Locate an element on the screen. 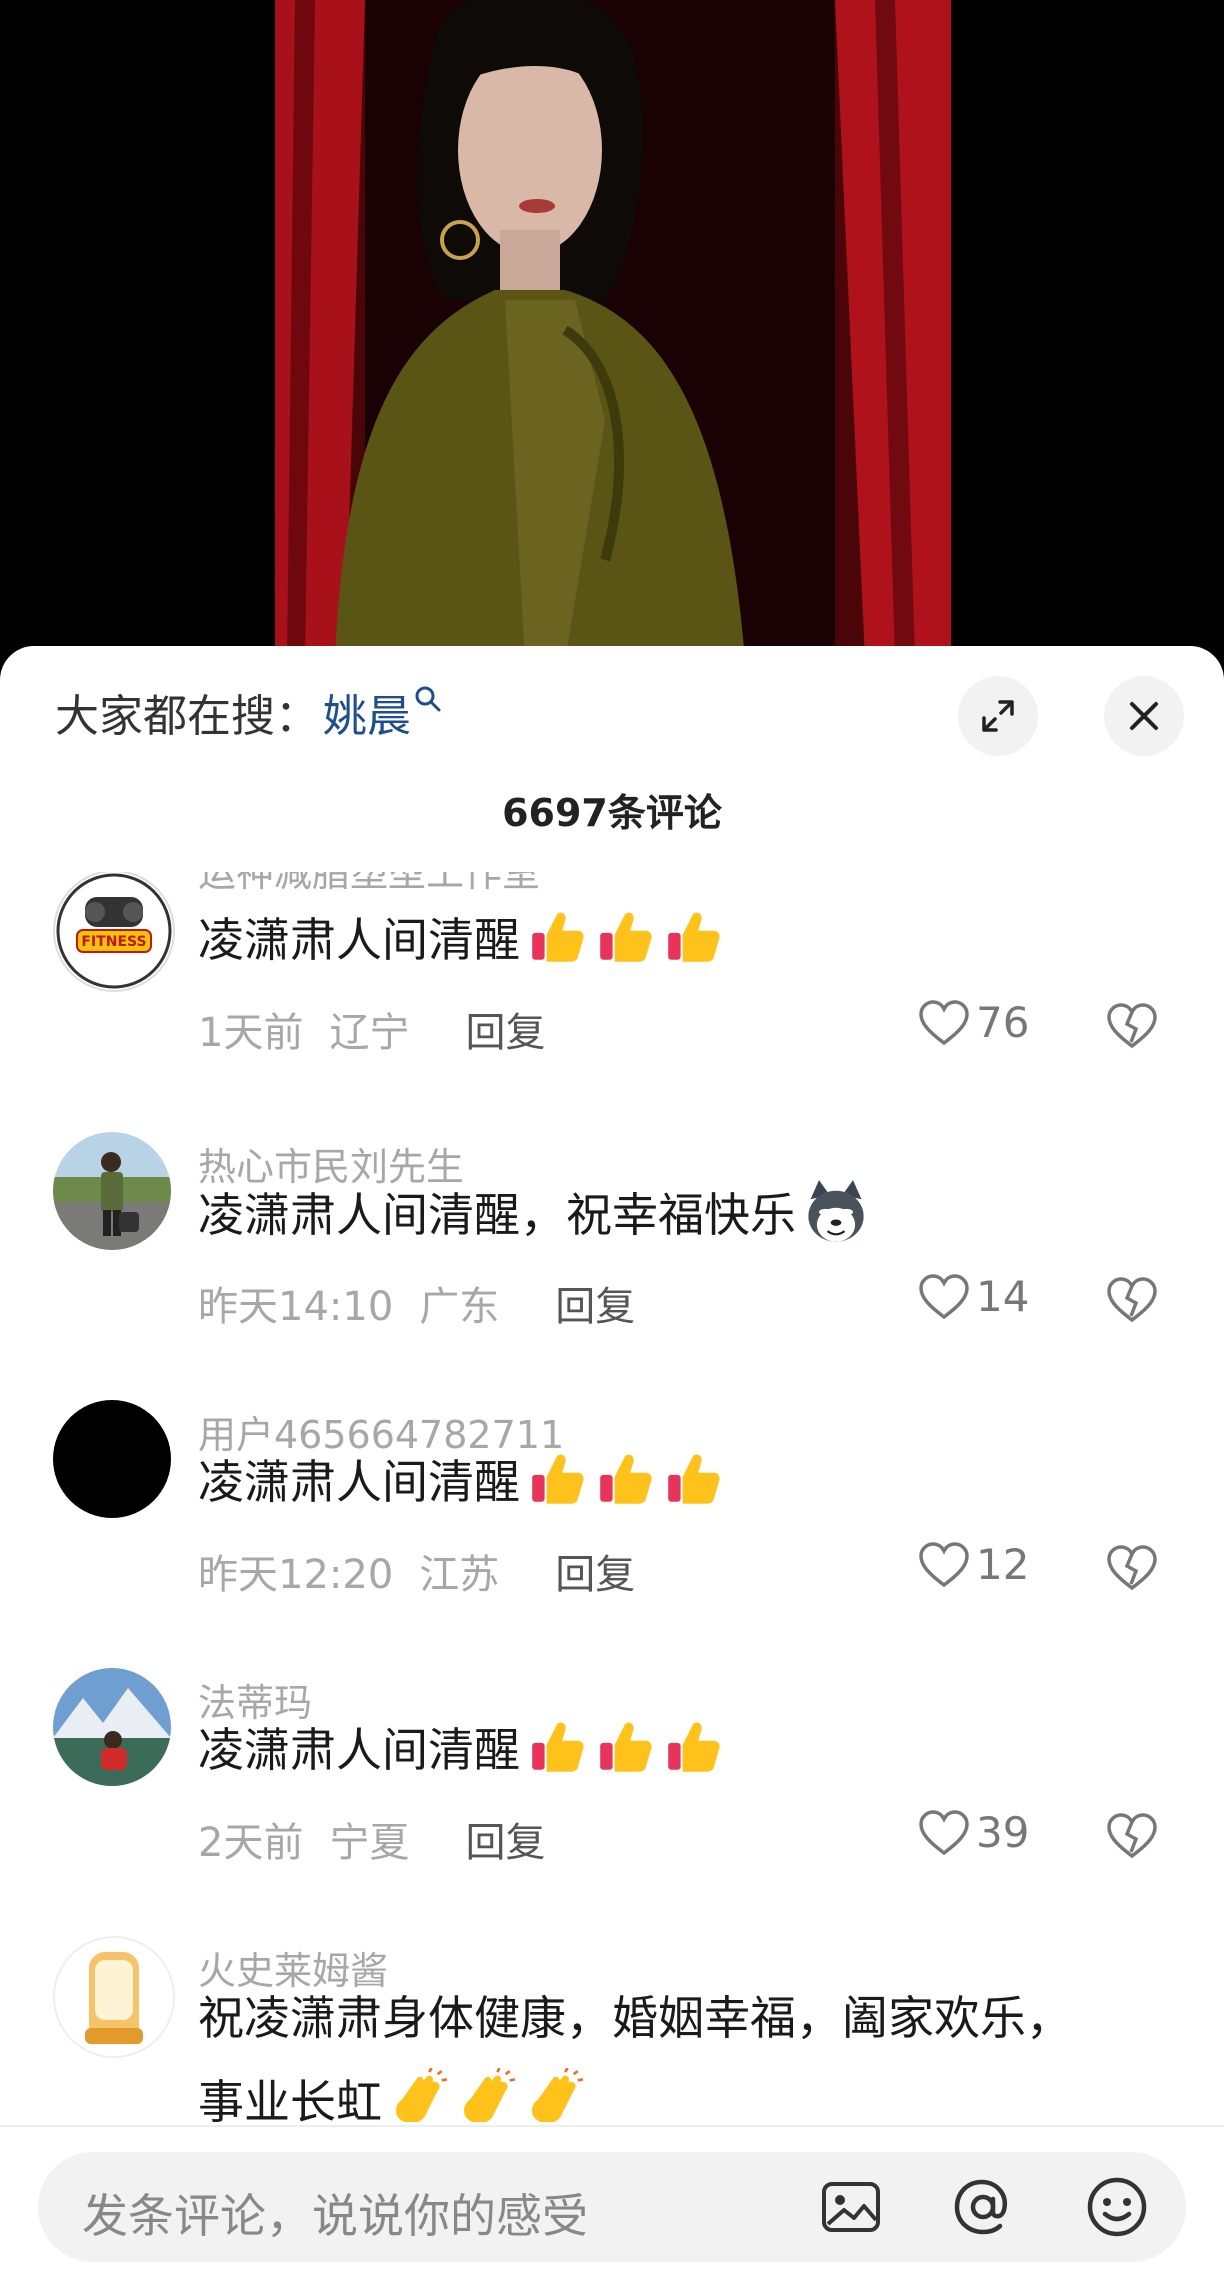 The height and width of the screenshot is (2272, 1224). like-count: 39 is located at coordinates (1003, 1832).